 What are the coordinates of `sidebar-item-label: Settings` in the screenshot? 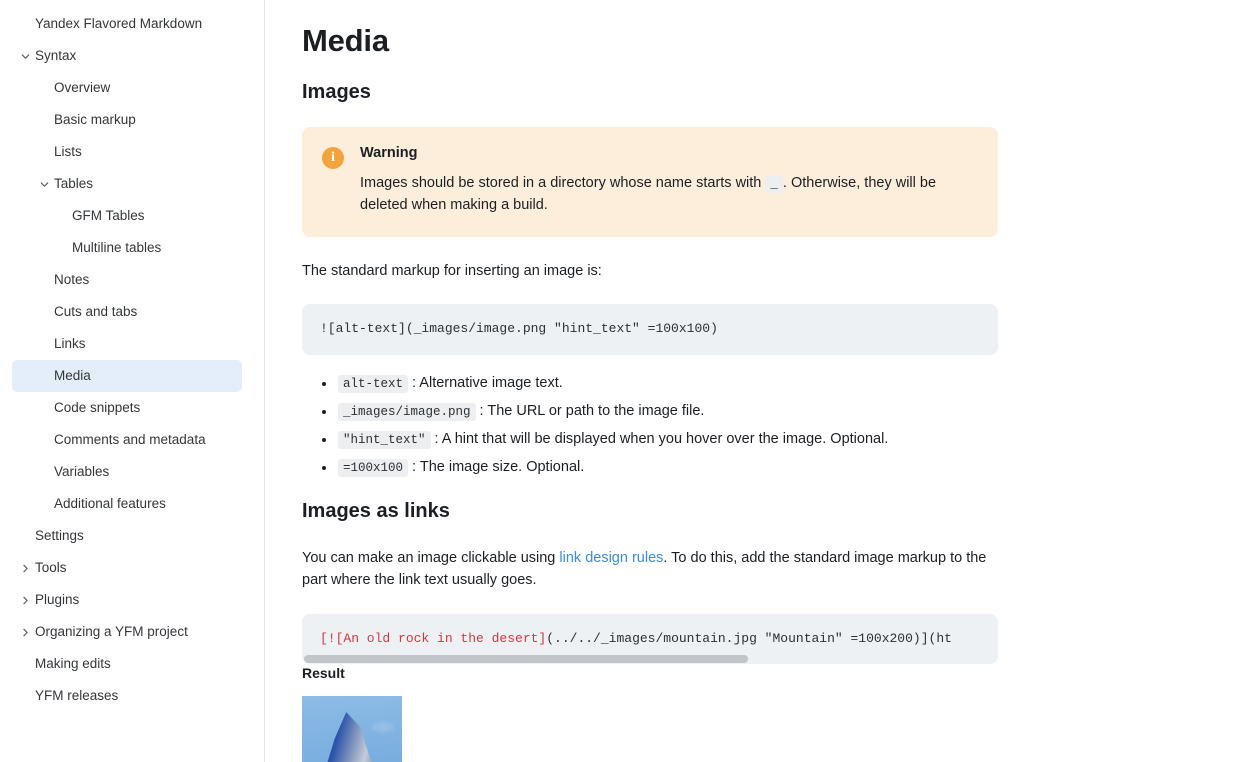 It's located at (59, 536).